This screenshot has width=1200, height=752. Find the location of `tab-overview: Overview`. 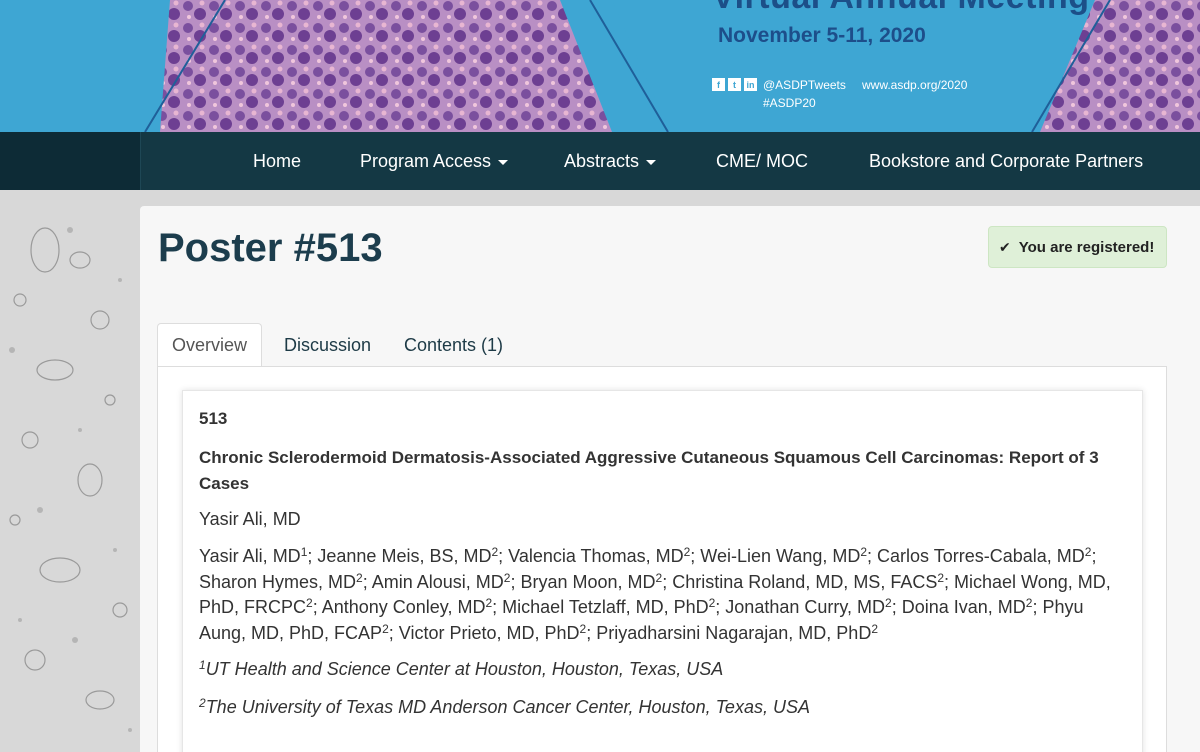

tab-overview: Overview is located at coordinates (210, 345).